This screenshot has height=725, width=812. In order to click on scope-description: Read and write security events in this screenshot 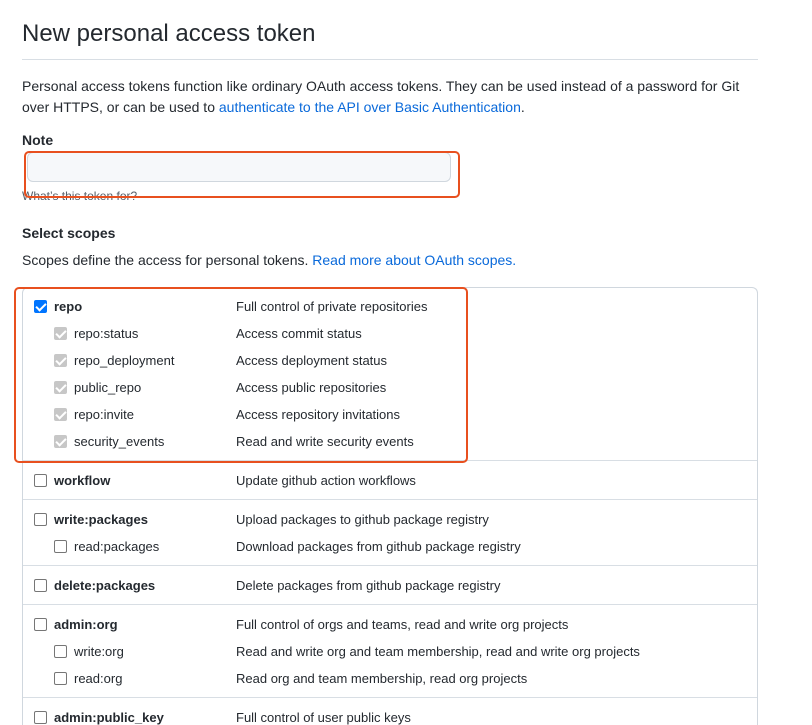, I will do `click(325, 441)`.